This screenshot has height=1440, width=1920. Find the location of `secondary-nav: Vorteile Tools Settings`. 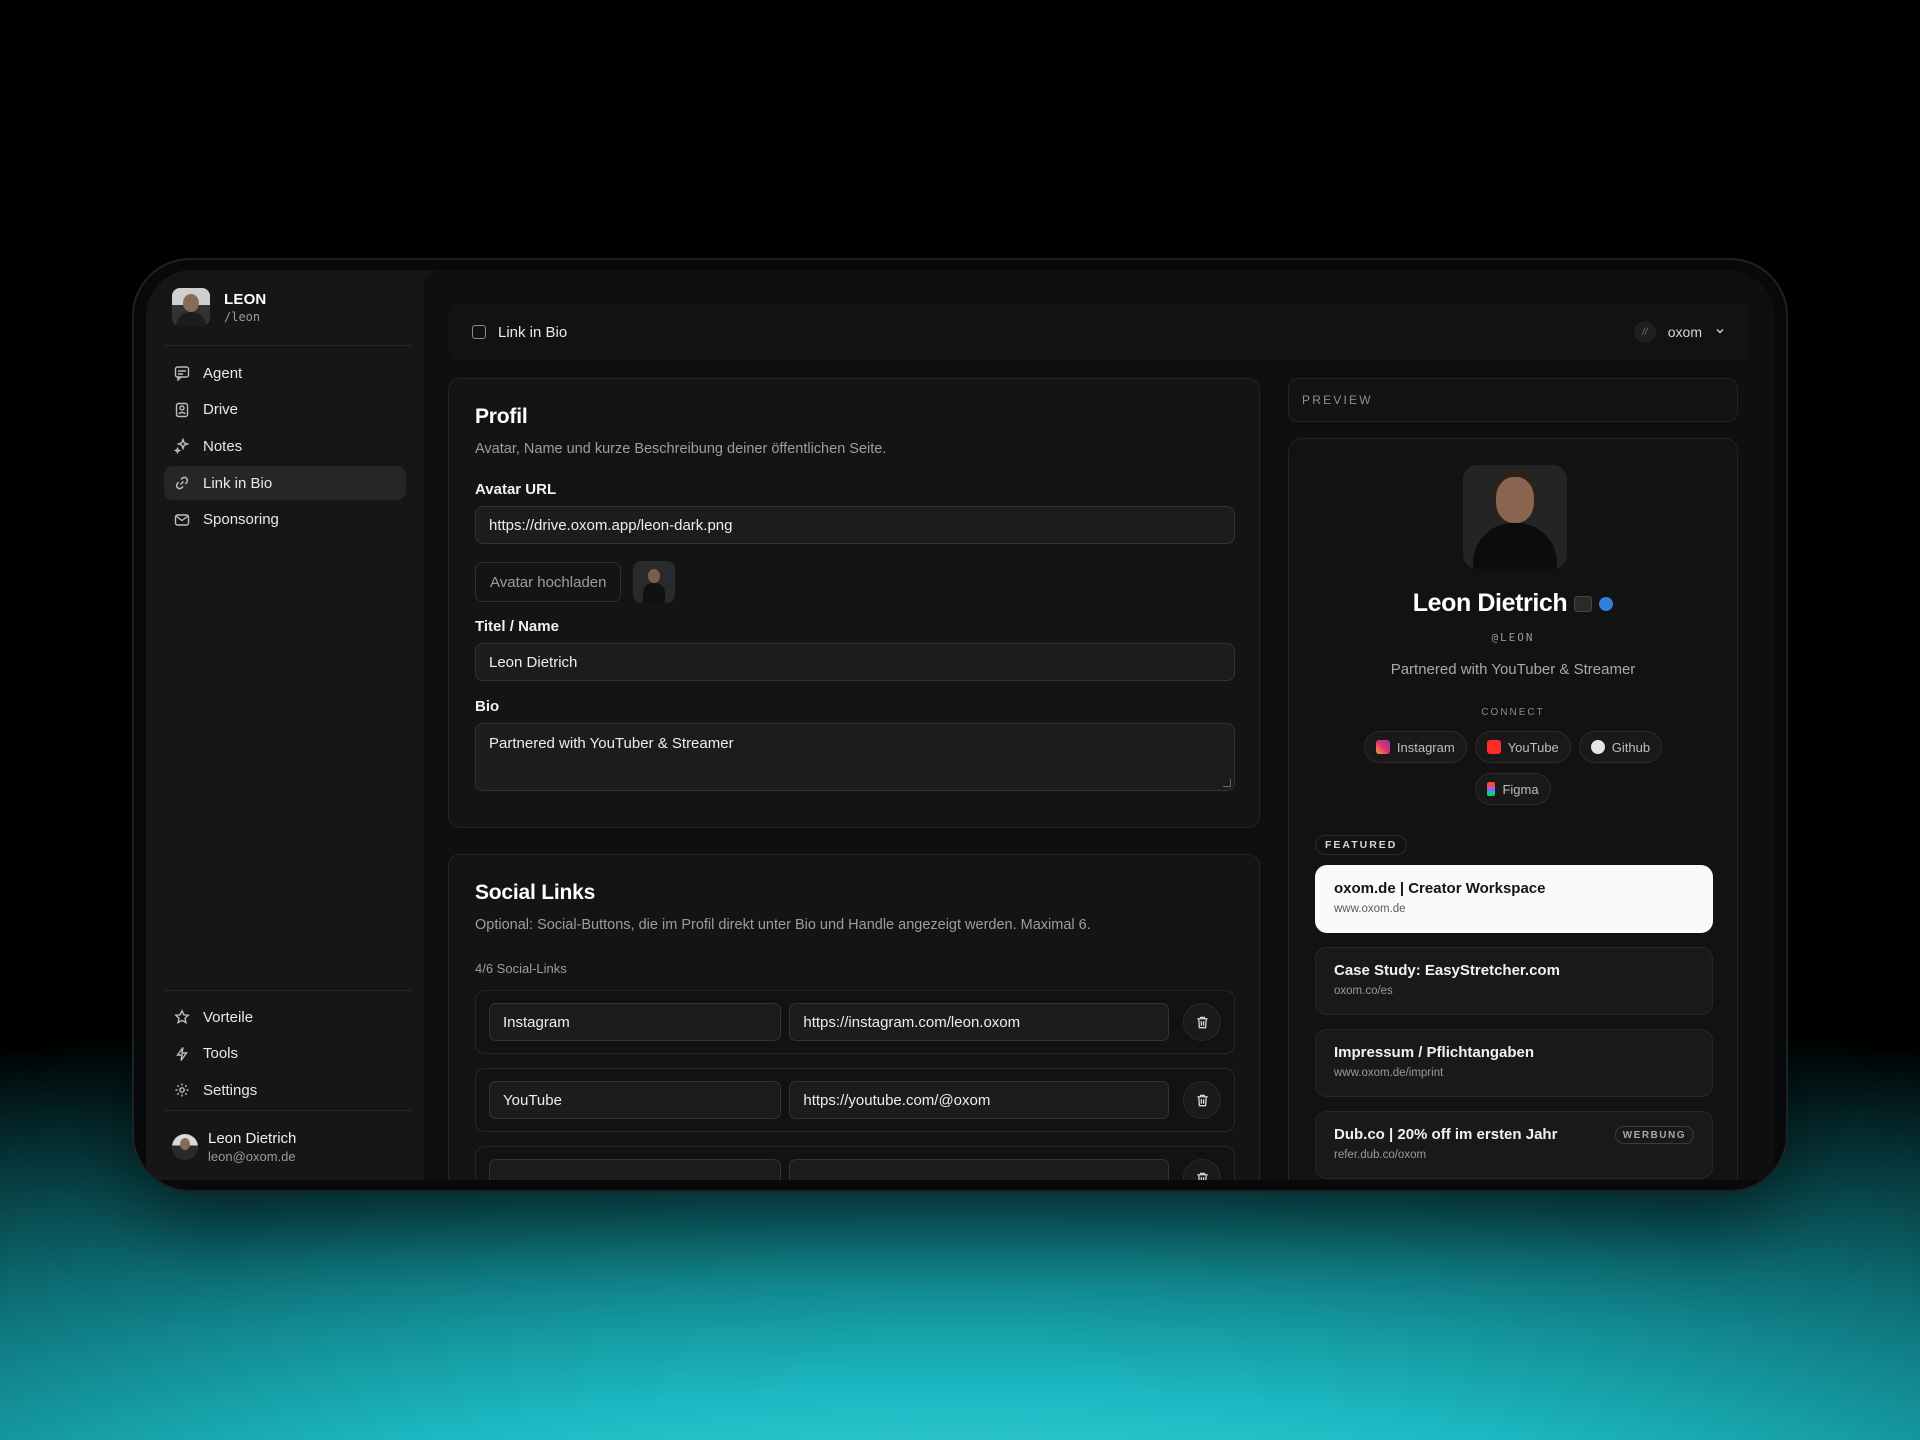

secondary-nav: Vorteile Tools Settings is located at coordinates (285, 1055).